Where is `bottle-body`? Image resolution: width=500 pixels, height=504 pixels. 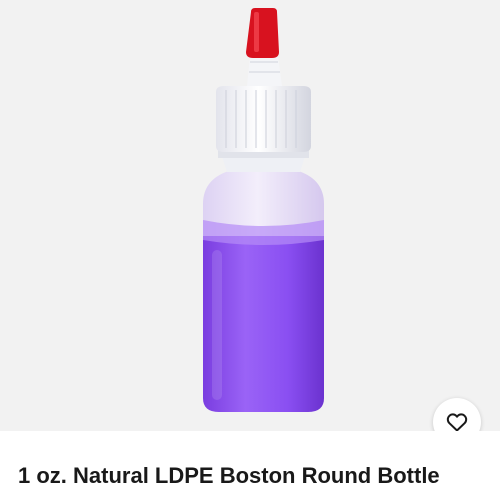
bottle-body is located at coordinates (263, 291).